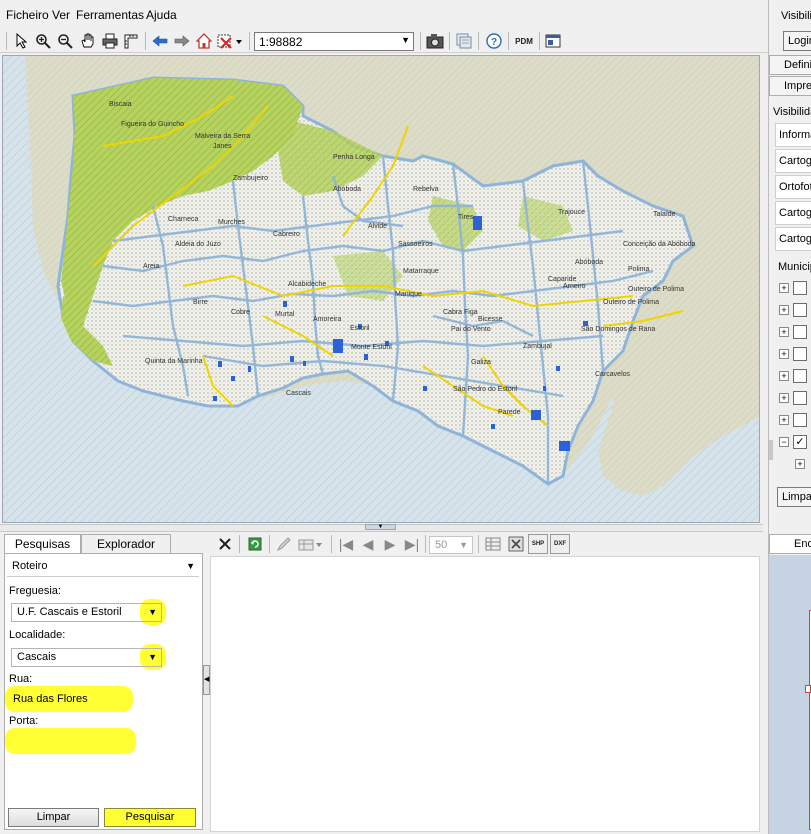 This screenshot has width=811, height=834. Describe the element at coordinates (35, 591) in the screenshot. I see `freguesia-label: Freguesia:` at that location.